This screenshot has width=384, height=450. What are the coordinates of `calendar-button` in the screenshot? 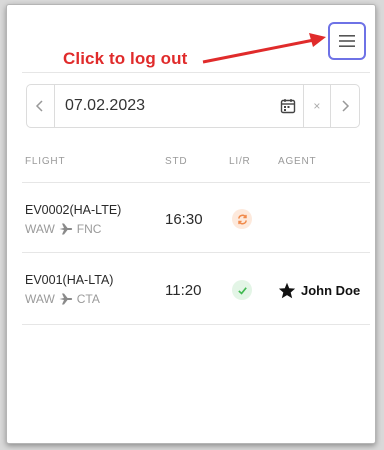 It's located at (288, 106).